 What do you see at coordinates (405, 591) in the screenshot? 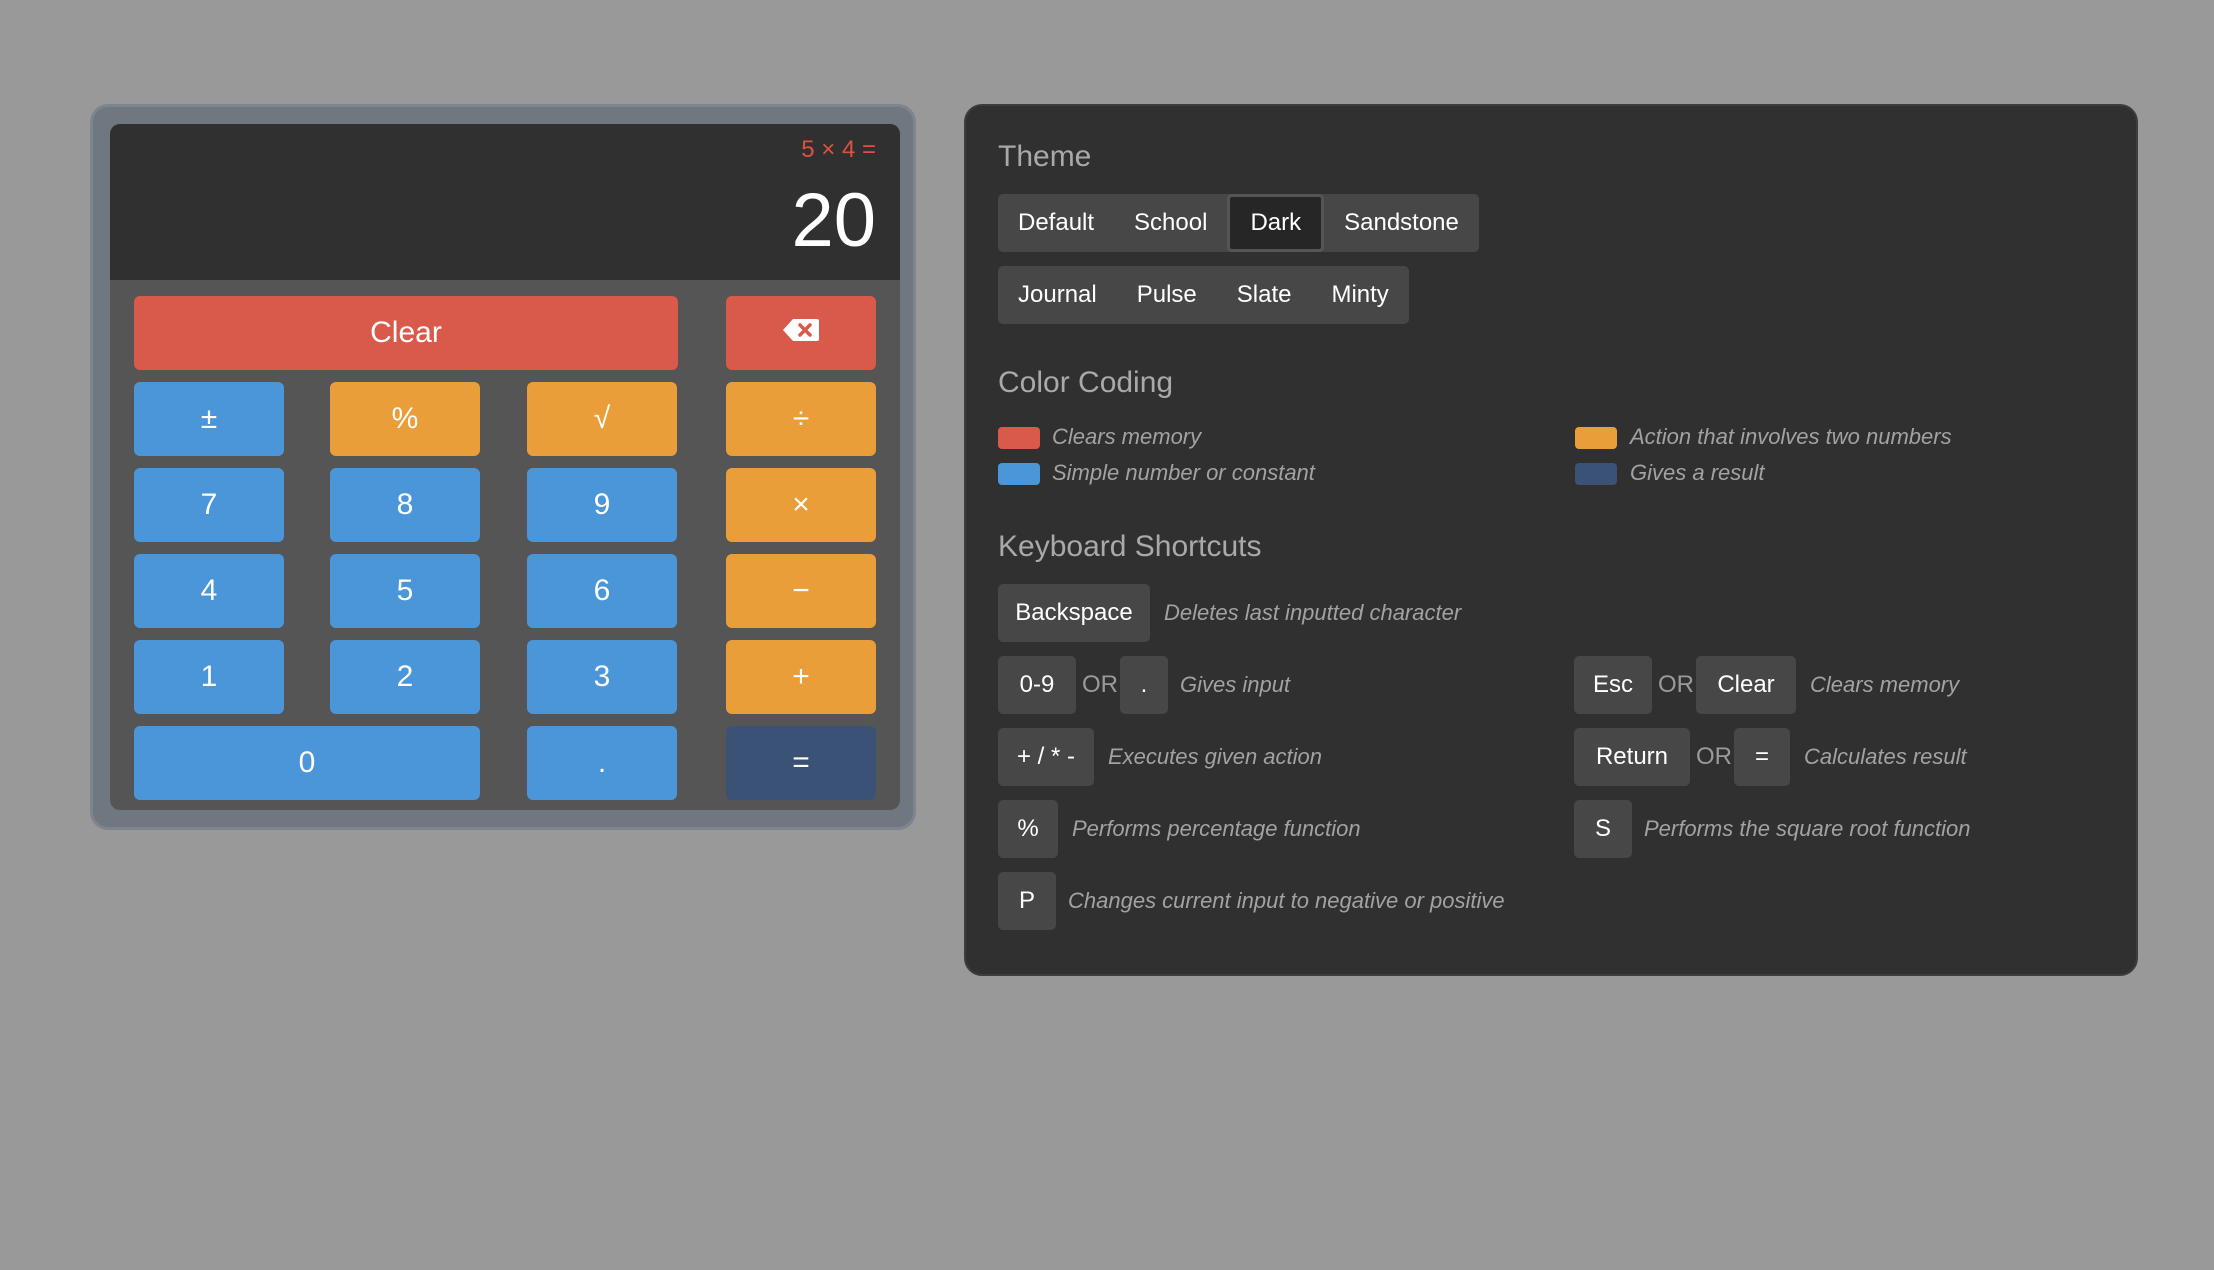
I see `digit-5-button: 5` at bounding box center [405, 591].